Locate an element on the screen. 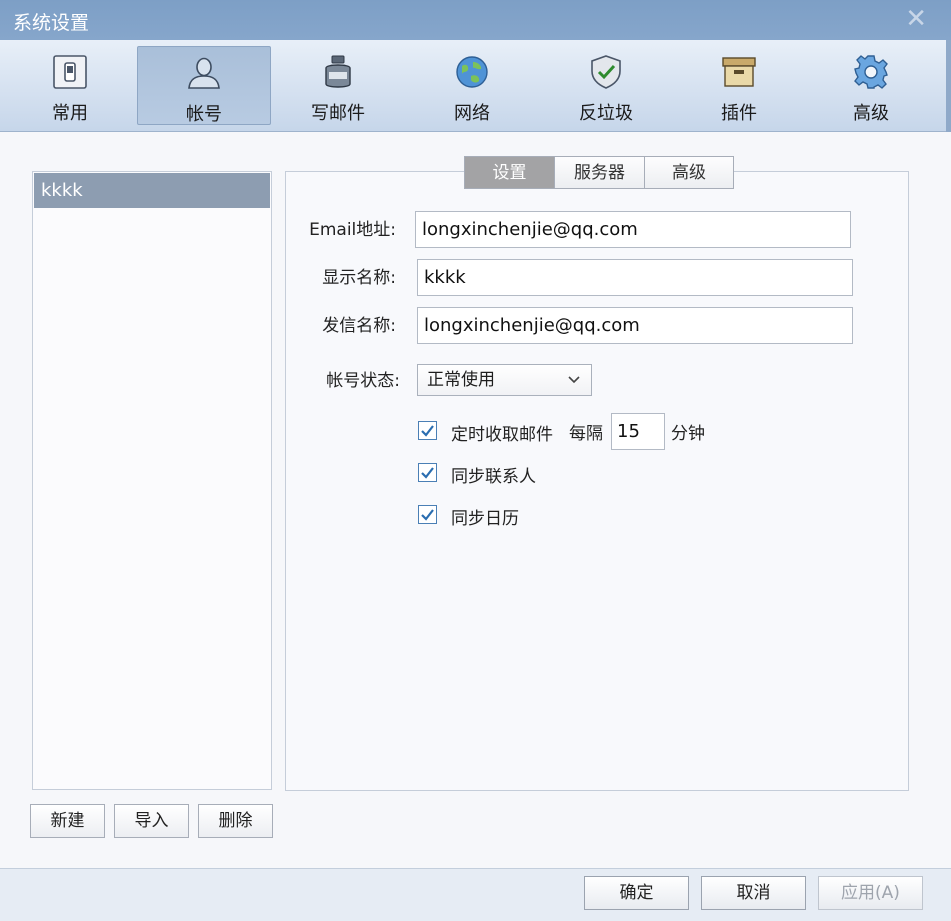 This screenshot has height=921, width=951. display-name-label: 显示名称: is located at coordinates (359, 278).